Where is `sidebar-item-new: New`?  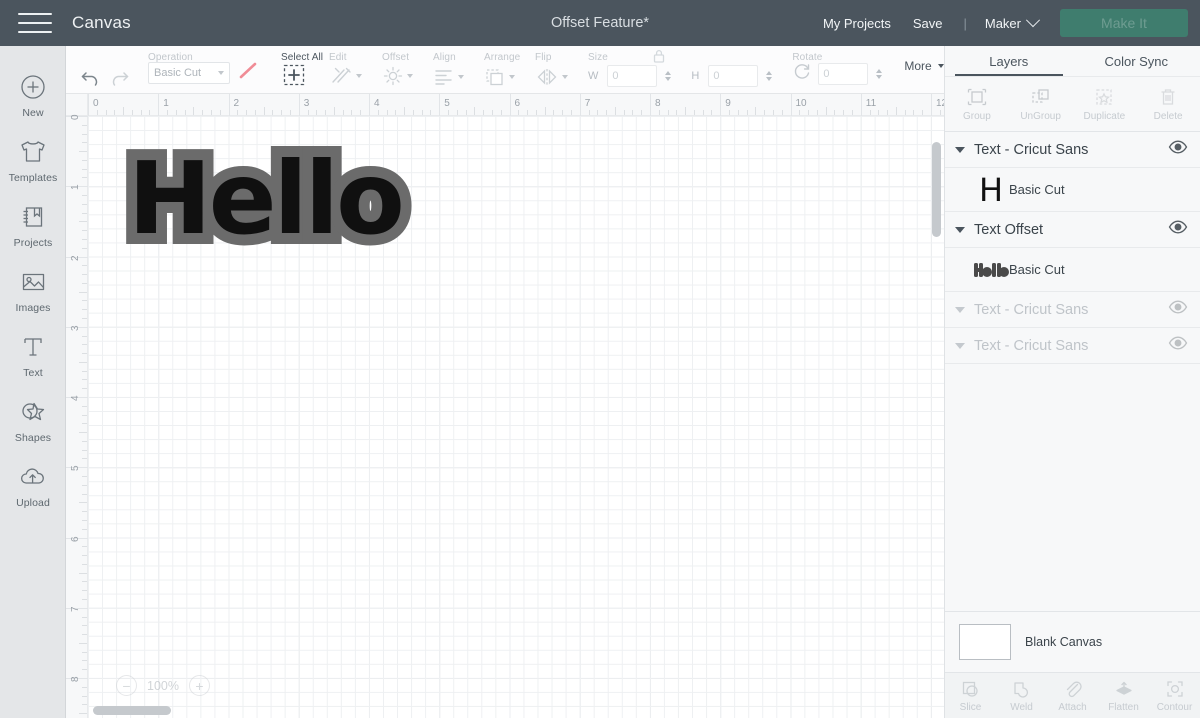
sidebar-item-new: New is located at coordinates (33, 94).